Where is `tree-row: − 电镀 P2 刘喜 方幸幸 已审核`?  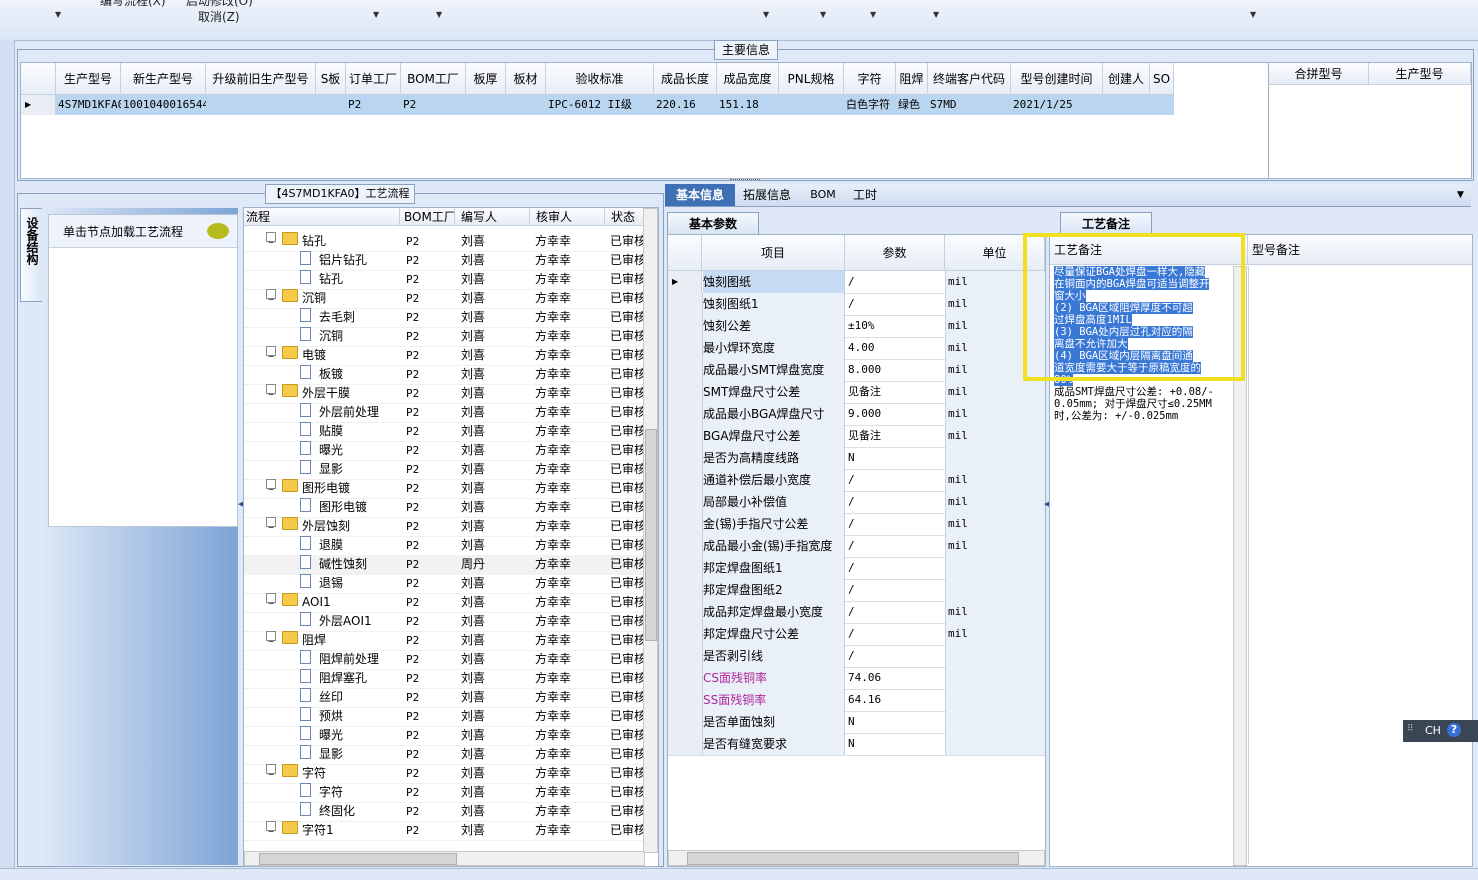
tree-row: − 电镀 P2 刘喜 方幸幸 已审核 is located at coordinates (443, 356).